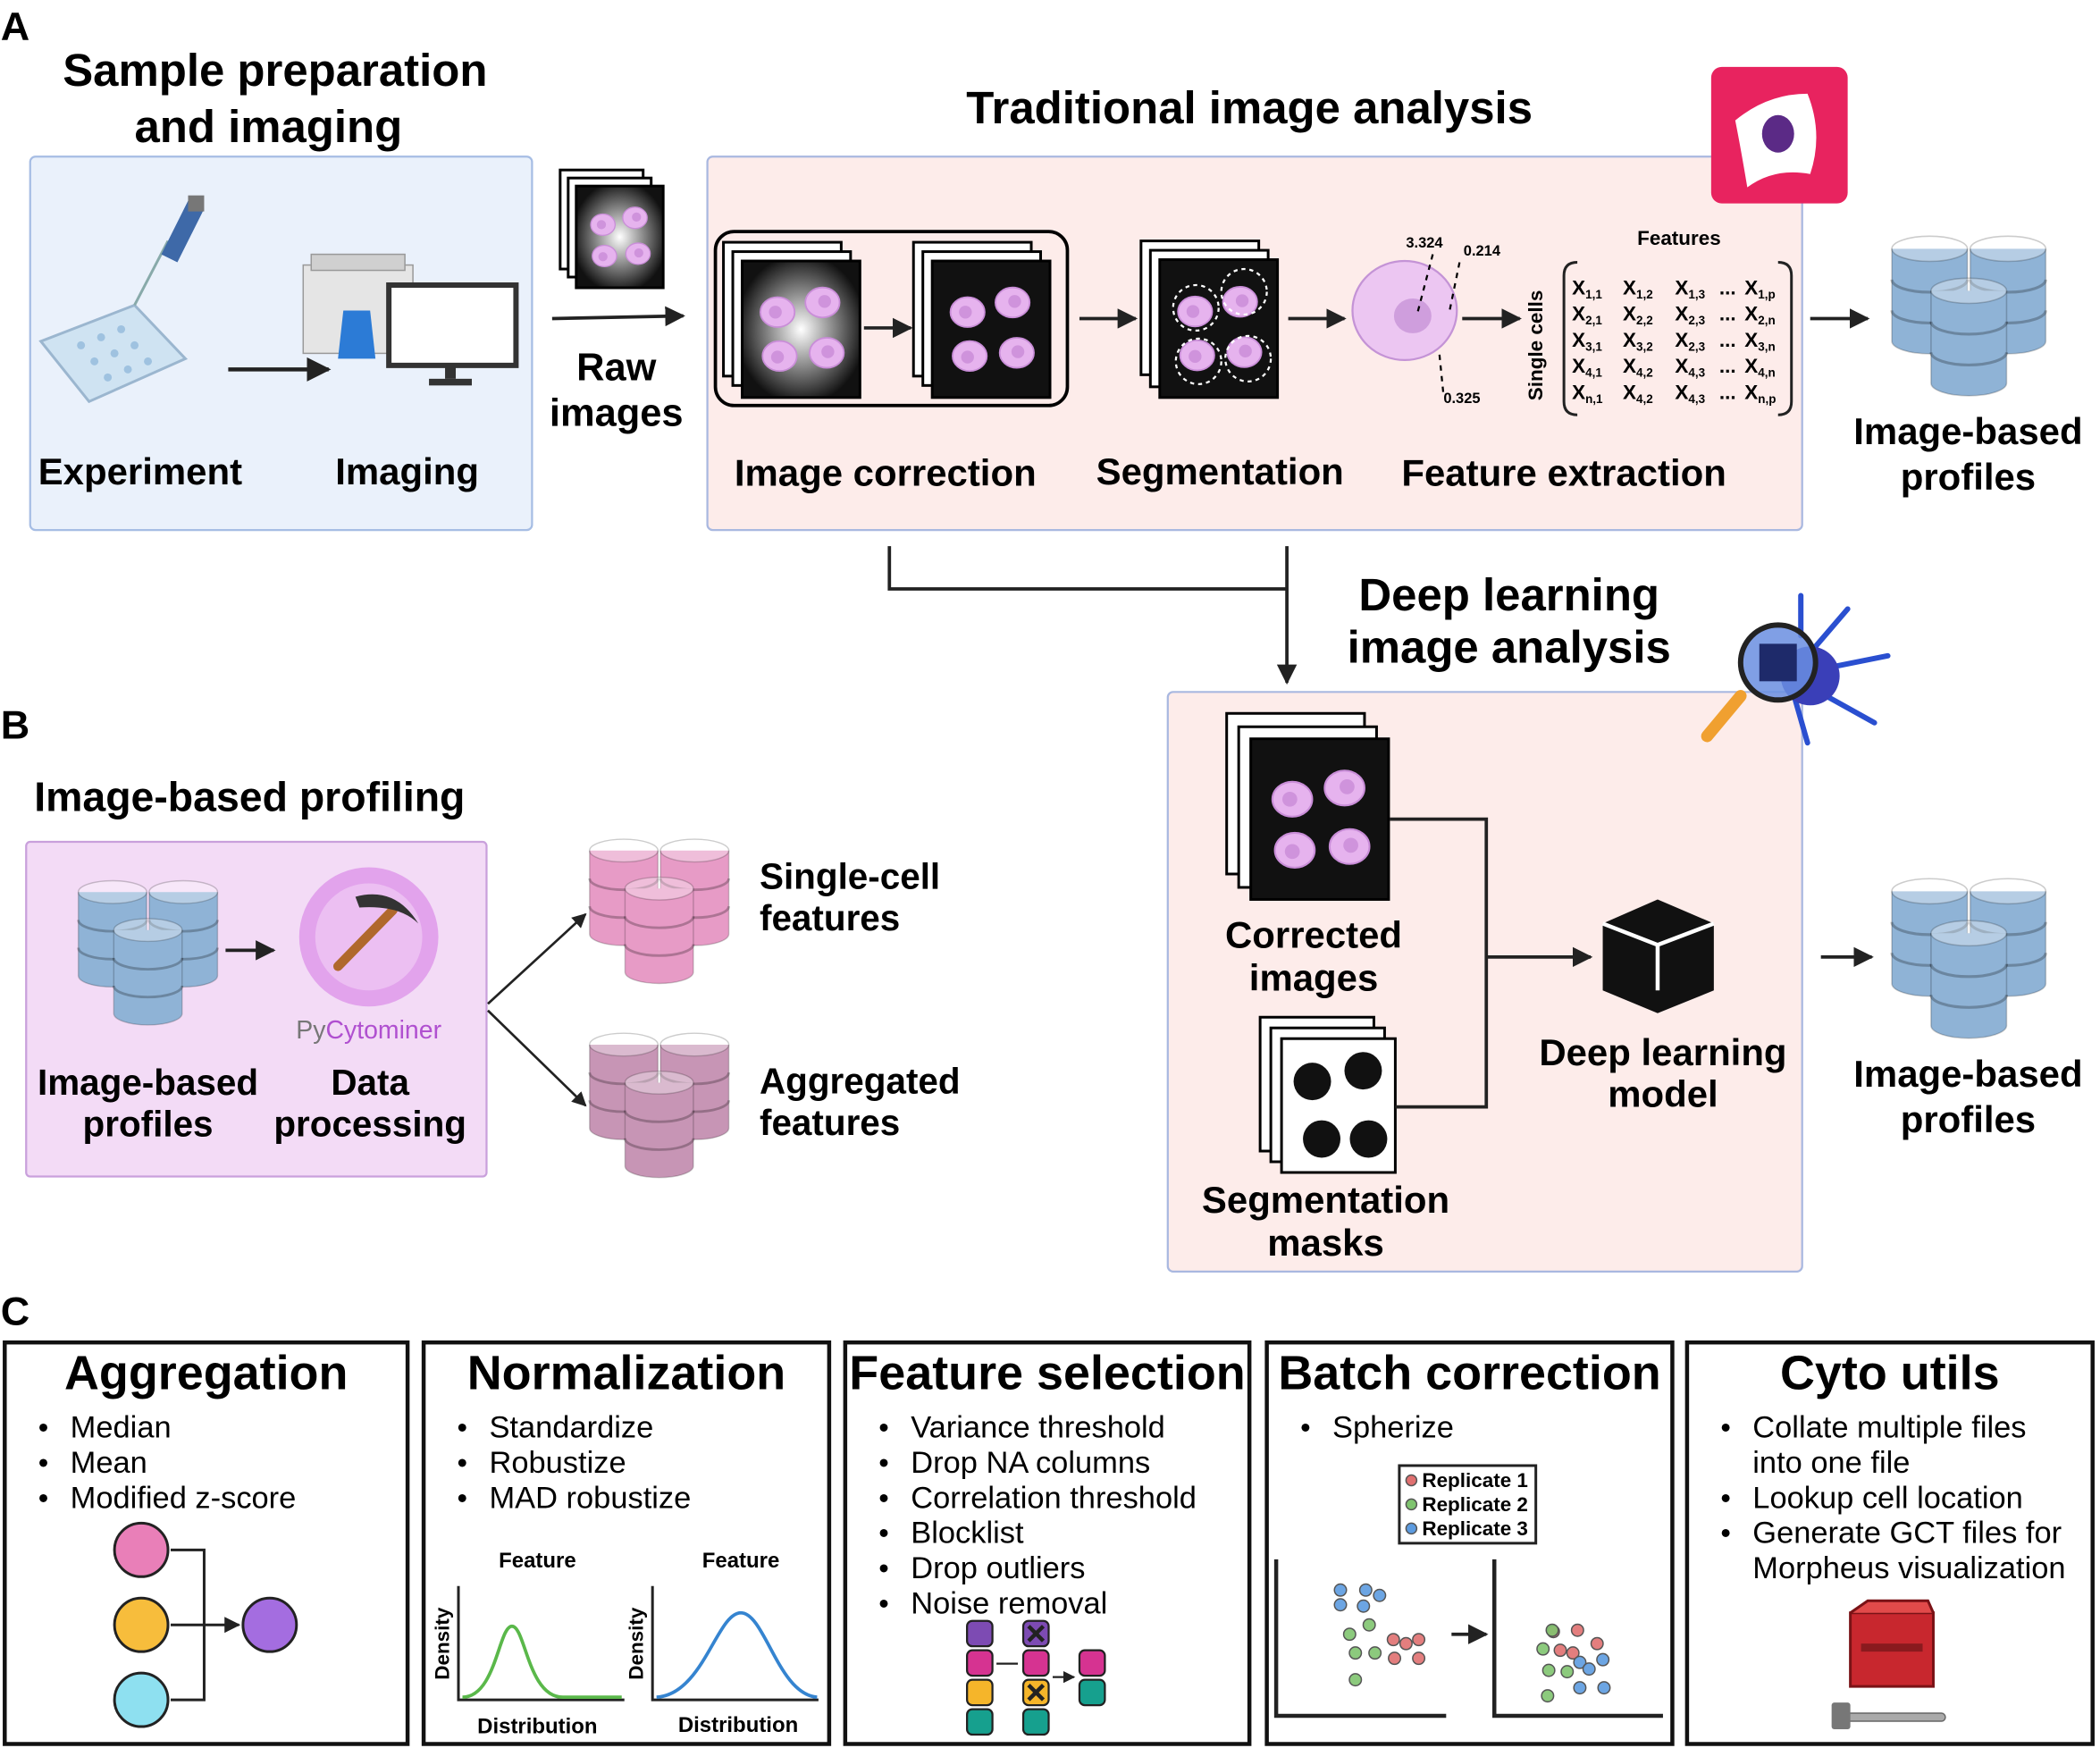 Image resolution: width=2100 pixels, height=1748 pixels. Describe the element at coordinates (1325, 1200) in the screenshot. I see `segmentation-masks-label-line1: Segmentation` at that location.